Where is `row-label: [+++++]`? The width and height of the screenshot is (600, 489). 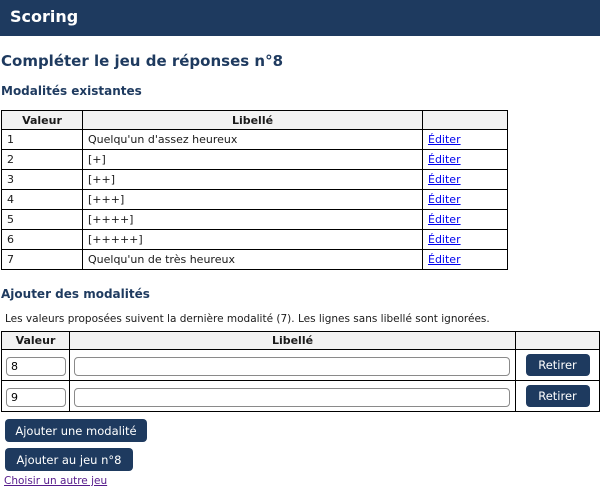
row-label: [+++++] is located at coordinates (252, 239).